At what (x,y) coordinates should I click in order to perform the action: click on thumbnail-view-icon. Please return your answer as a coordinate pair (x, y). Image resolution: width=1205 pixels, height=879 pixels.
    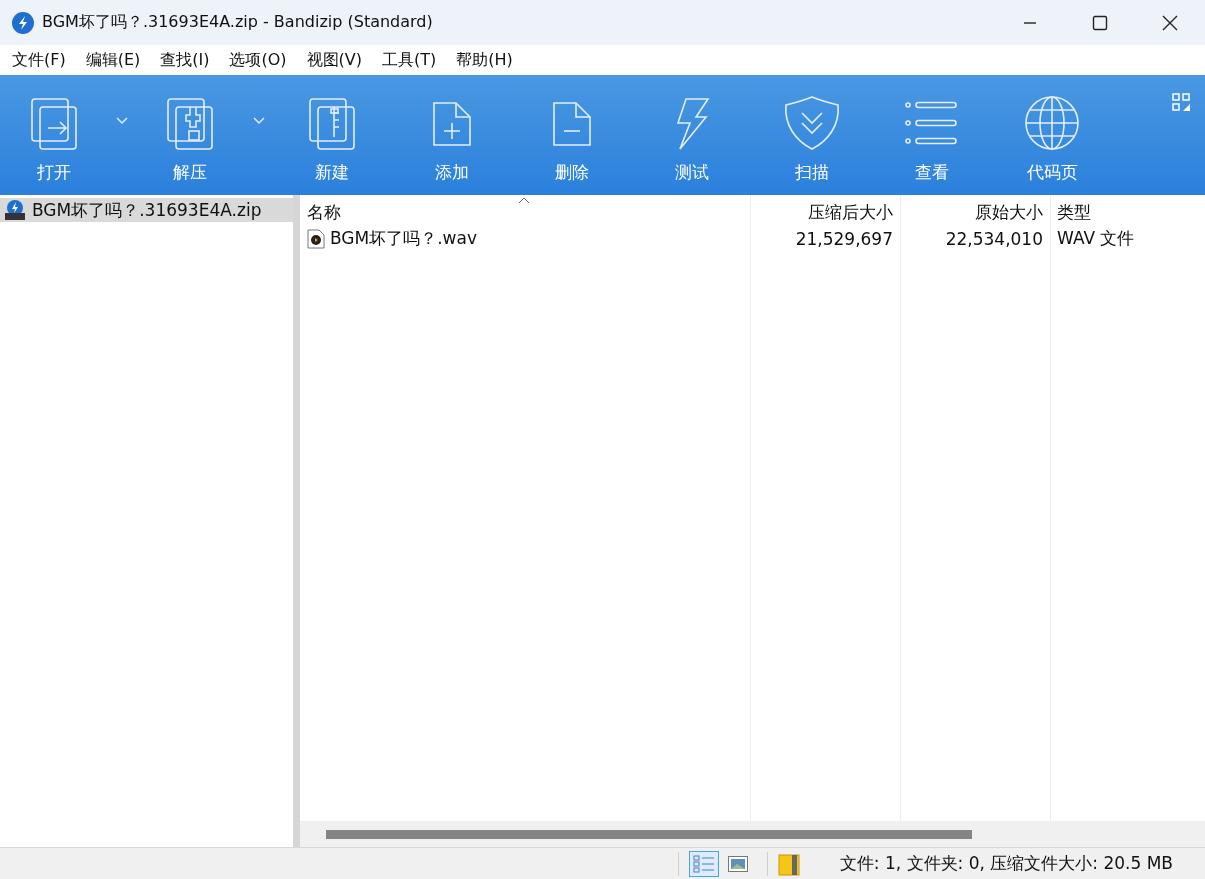
    Looking at the image, I should click on (737, 863).